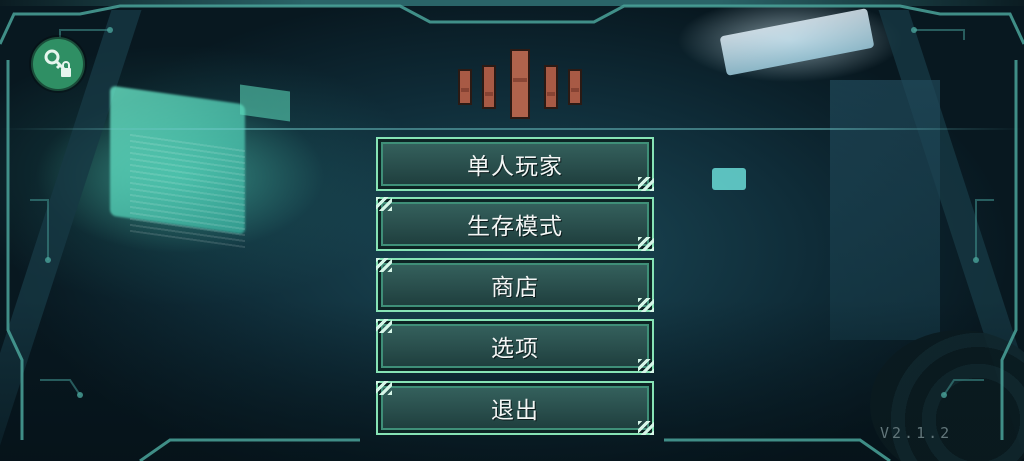 This screenshot has height=461, width=1024. Describe the element at coordinates (885, 210) in the screenshot. I see `background-doorway` at that location.